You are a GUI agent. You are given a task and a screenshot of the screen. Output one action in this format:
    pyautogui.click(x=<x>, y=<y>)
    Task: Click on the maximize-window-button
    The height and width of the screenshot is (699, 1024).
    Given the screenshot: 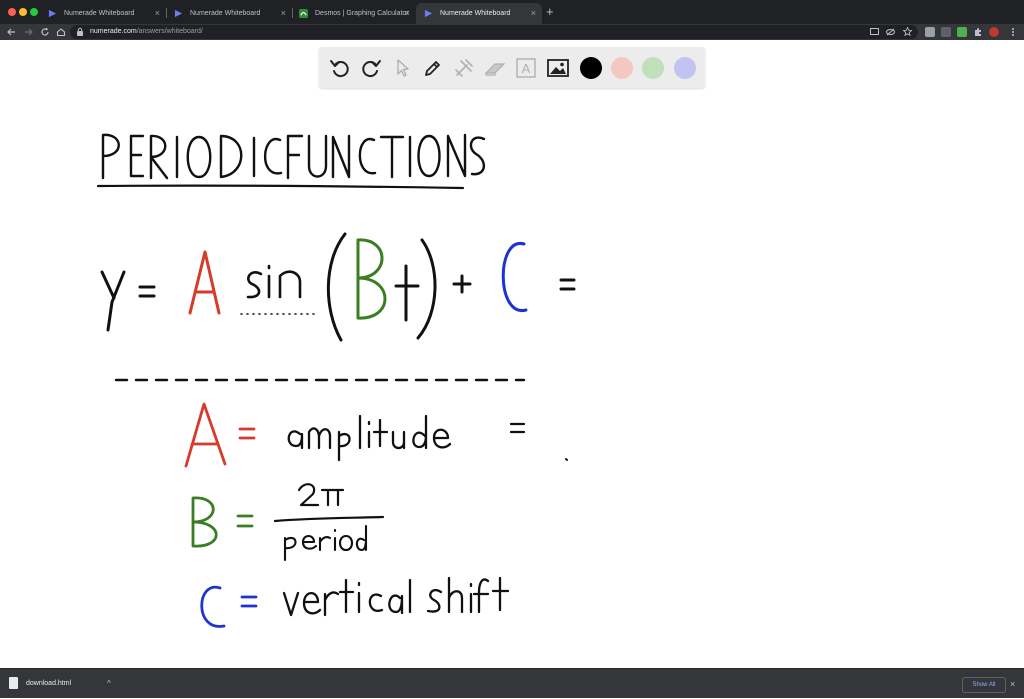 What is the action you would take?
    pyautogui.click(x=34, y=12)
    